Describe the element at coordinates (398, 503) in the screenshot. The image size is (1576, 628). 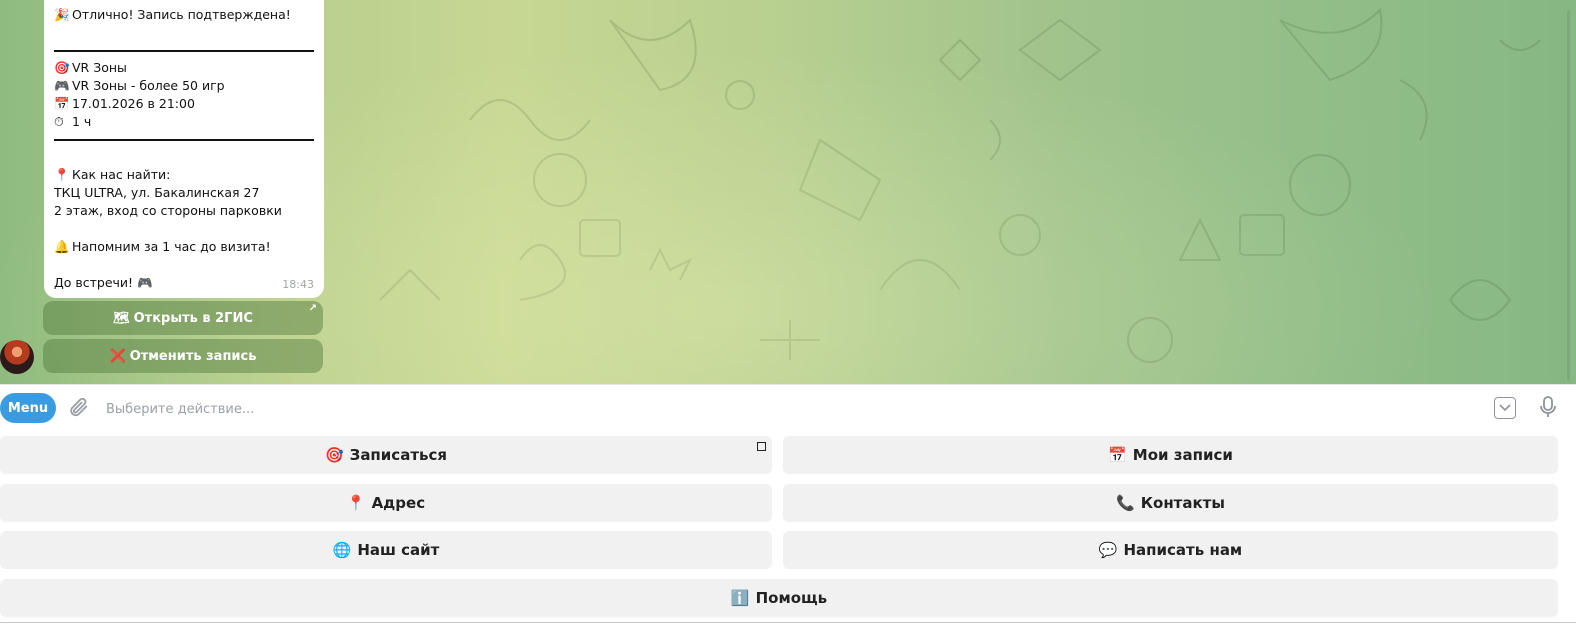
I see `address-label: Адрес` at that location.